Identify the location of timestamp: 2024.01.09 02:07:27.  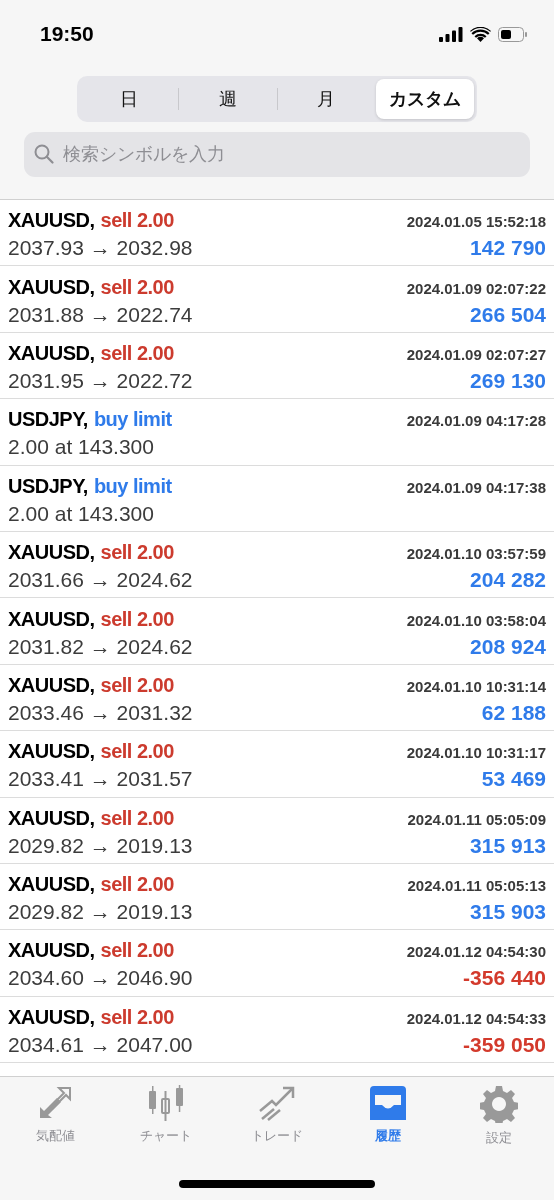
(476, 354).